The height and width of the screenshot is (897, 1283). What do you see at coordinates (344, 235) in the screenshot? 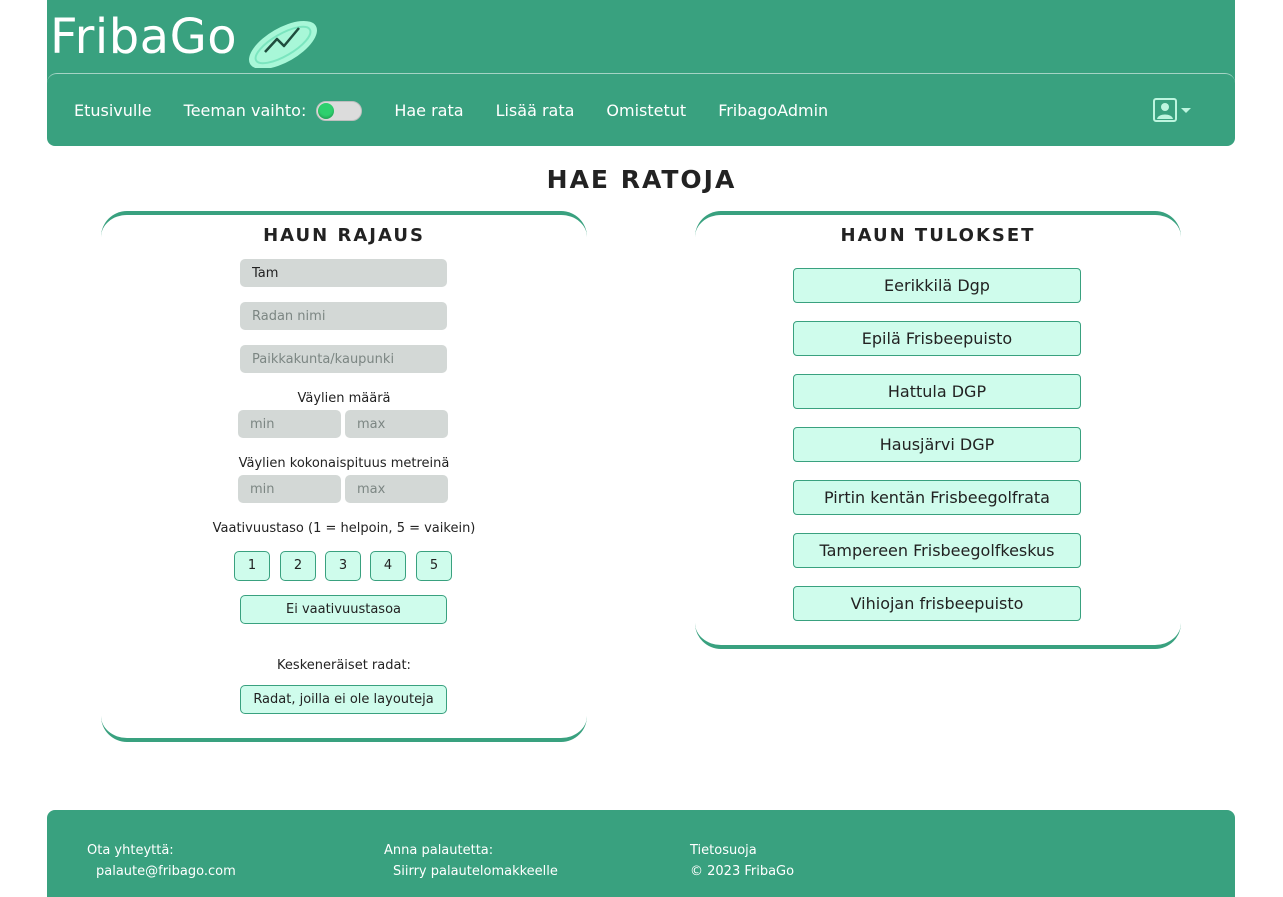
I see `filters-title: HAUN RAJAUS` at bounding box center [344, 235].